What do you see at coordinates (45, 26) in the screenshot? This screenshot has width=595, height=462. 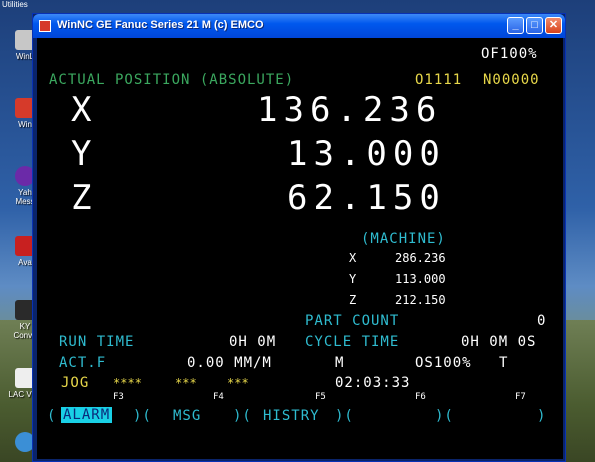 I see `app-icon` at bounding box center [45, 26].